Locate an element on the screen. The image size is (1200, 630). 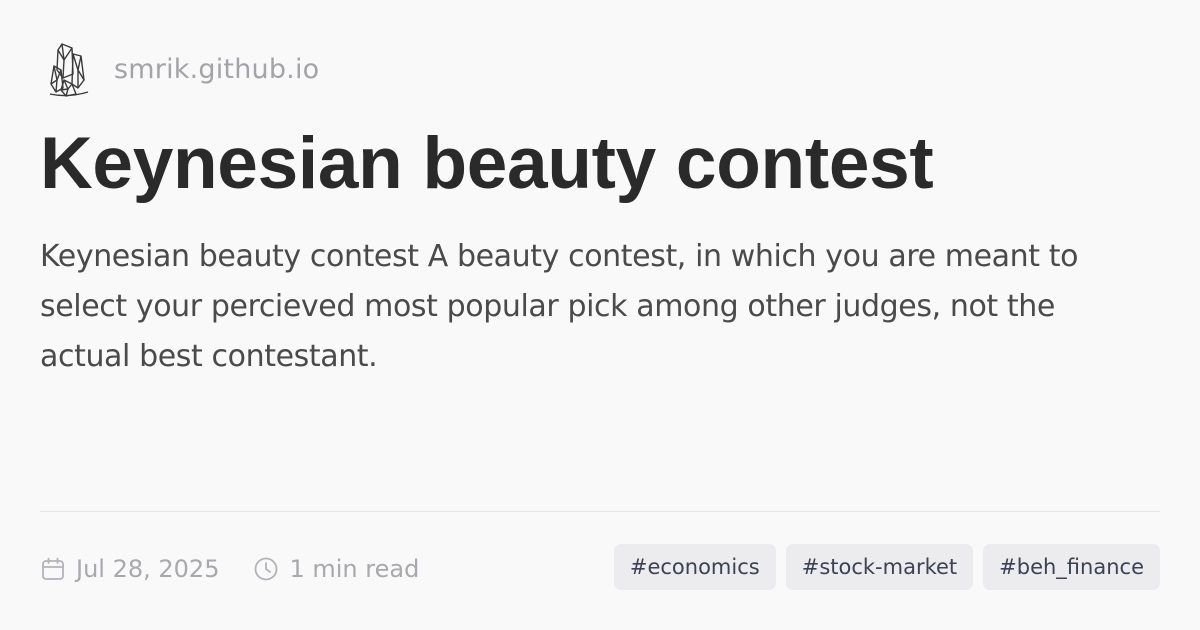
divider is located at coordinates (600, 511).